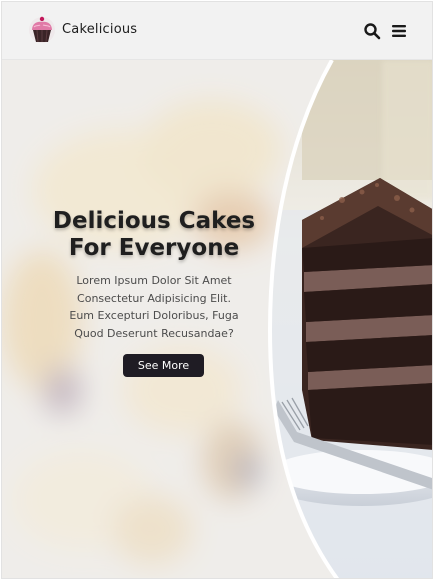 This screenshot has width=434, height=581. I want to click on cupcake-logo-icon, so click(42, 31).